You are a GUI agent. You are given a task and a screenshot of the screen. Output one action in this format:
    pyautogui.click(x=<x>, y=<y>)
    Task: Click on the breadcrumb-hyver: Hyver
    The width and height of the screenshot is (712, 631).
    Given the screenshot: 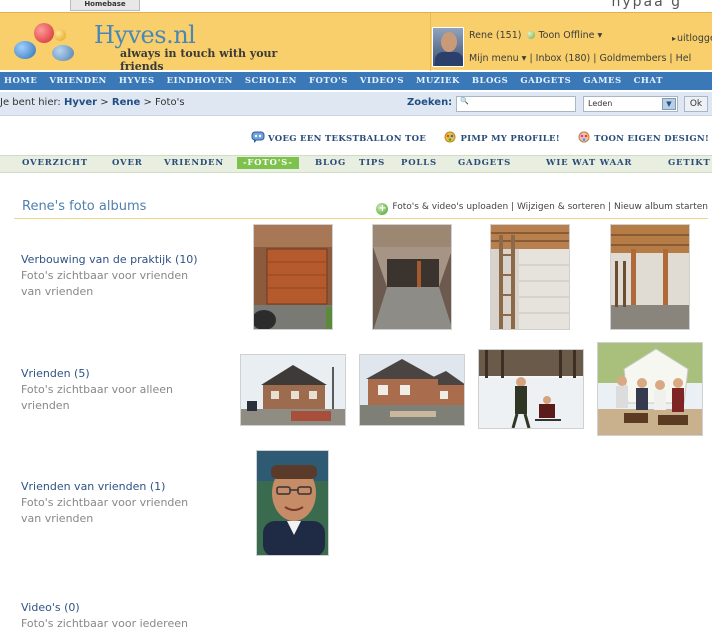 What is the action you would take?
    pyautogui.click(x=80, y=102)
    